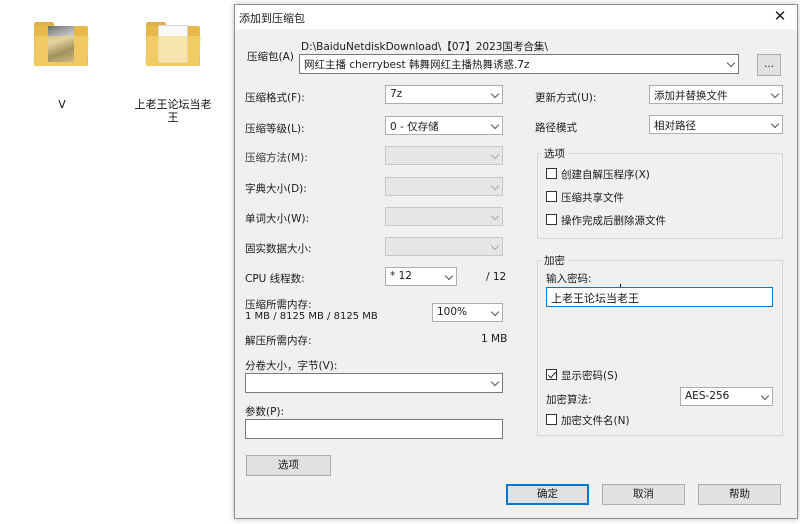 The image size is (800, 524). What do you see at coordinates (605, 174) in the screenshot?
I see `sfx-label: 创建自解压程序(X)` at bounding box center [605, 174].